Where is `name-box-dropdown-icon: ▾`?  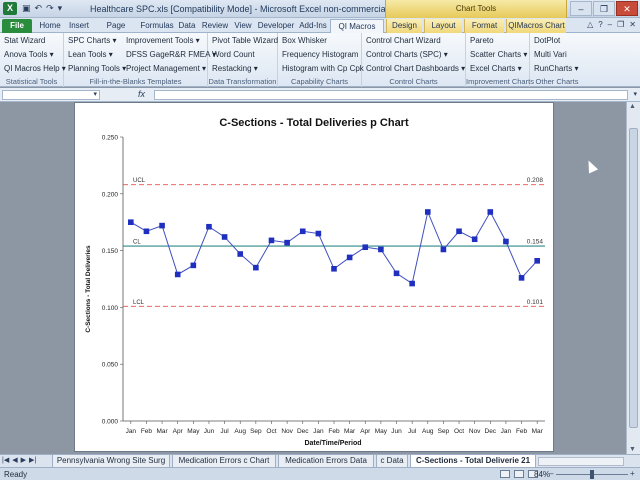
name-box-dropdown-icon: ▾ is located at coordinates (95, 94).